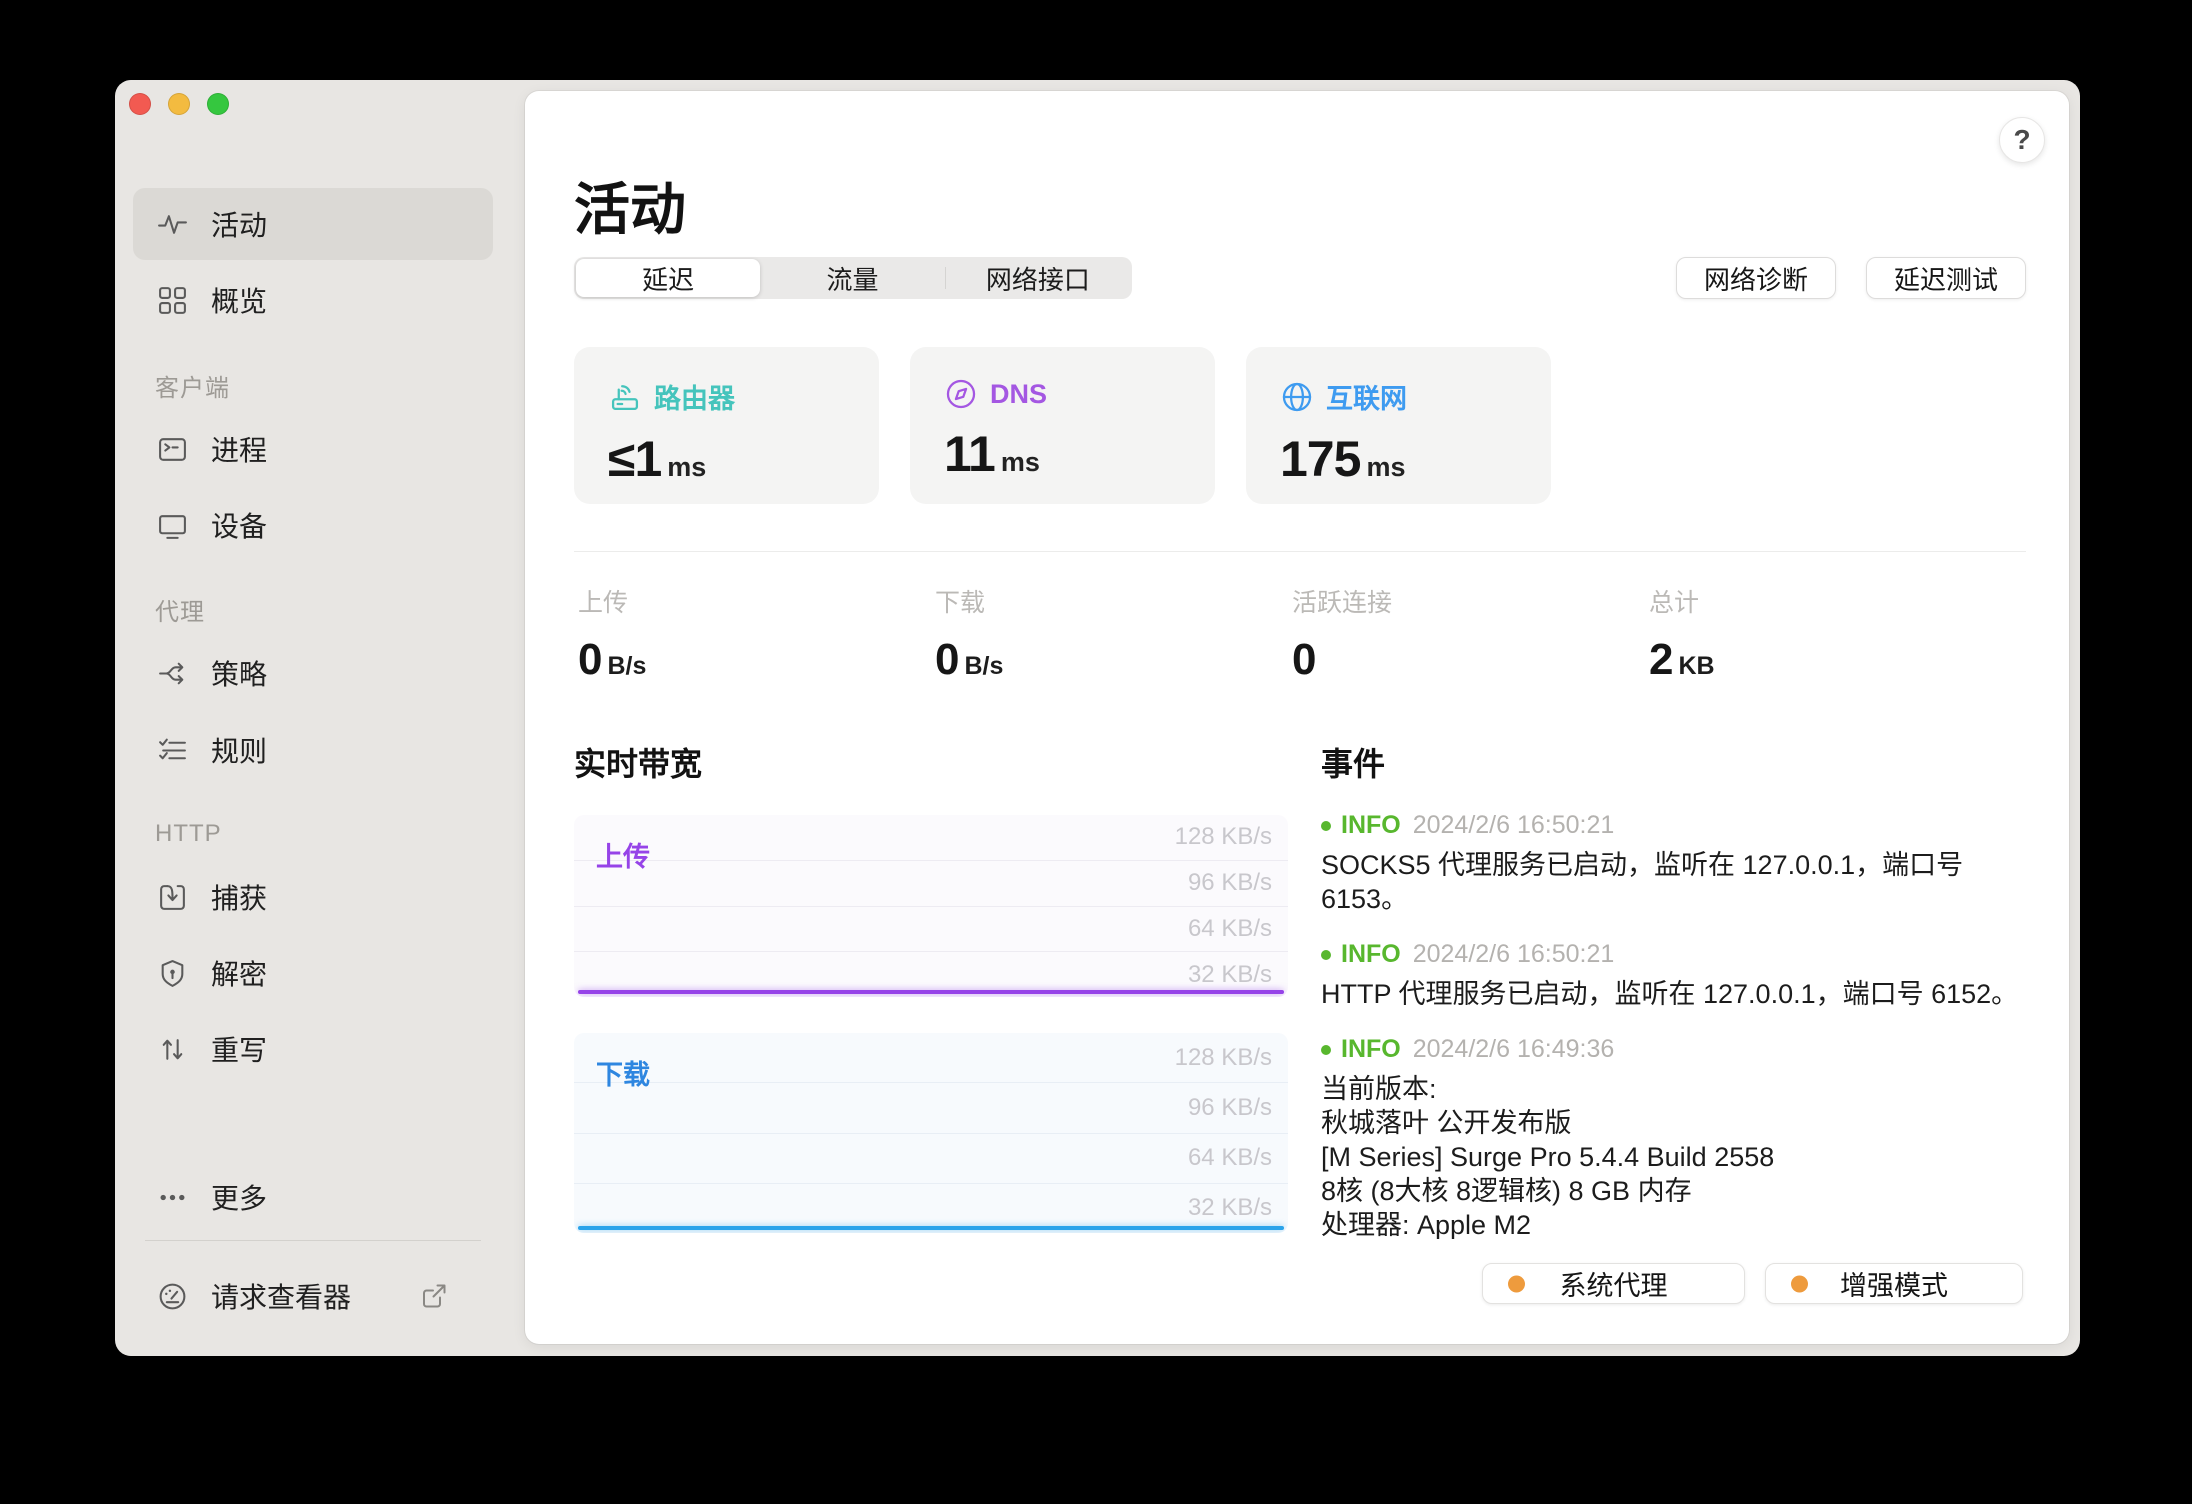 The height and width of the screenshot is (1504, 2192). What do you see at coordinates (172, 449) in the screenshot?
I see `terminal-icon` at bounding box center [172, 449].